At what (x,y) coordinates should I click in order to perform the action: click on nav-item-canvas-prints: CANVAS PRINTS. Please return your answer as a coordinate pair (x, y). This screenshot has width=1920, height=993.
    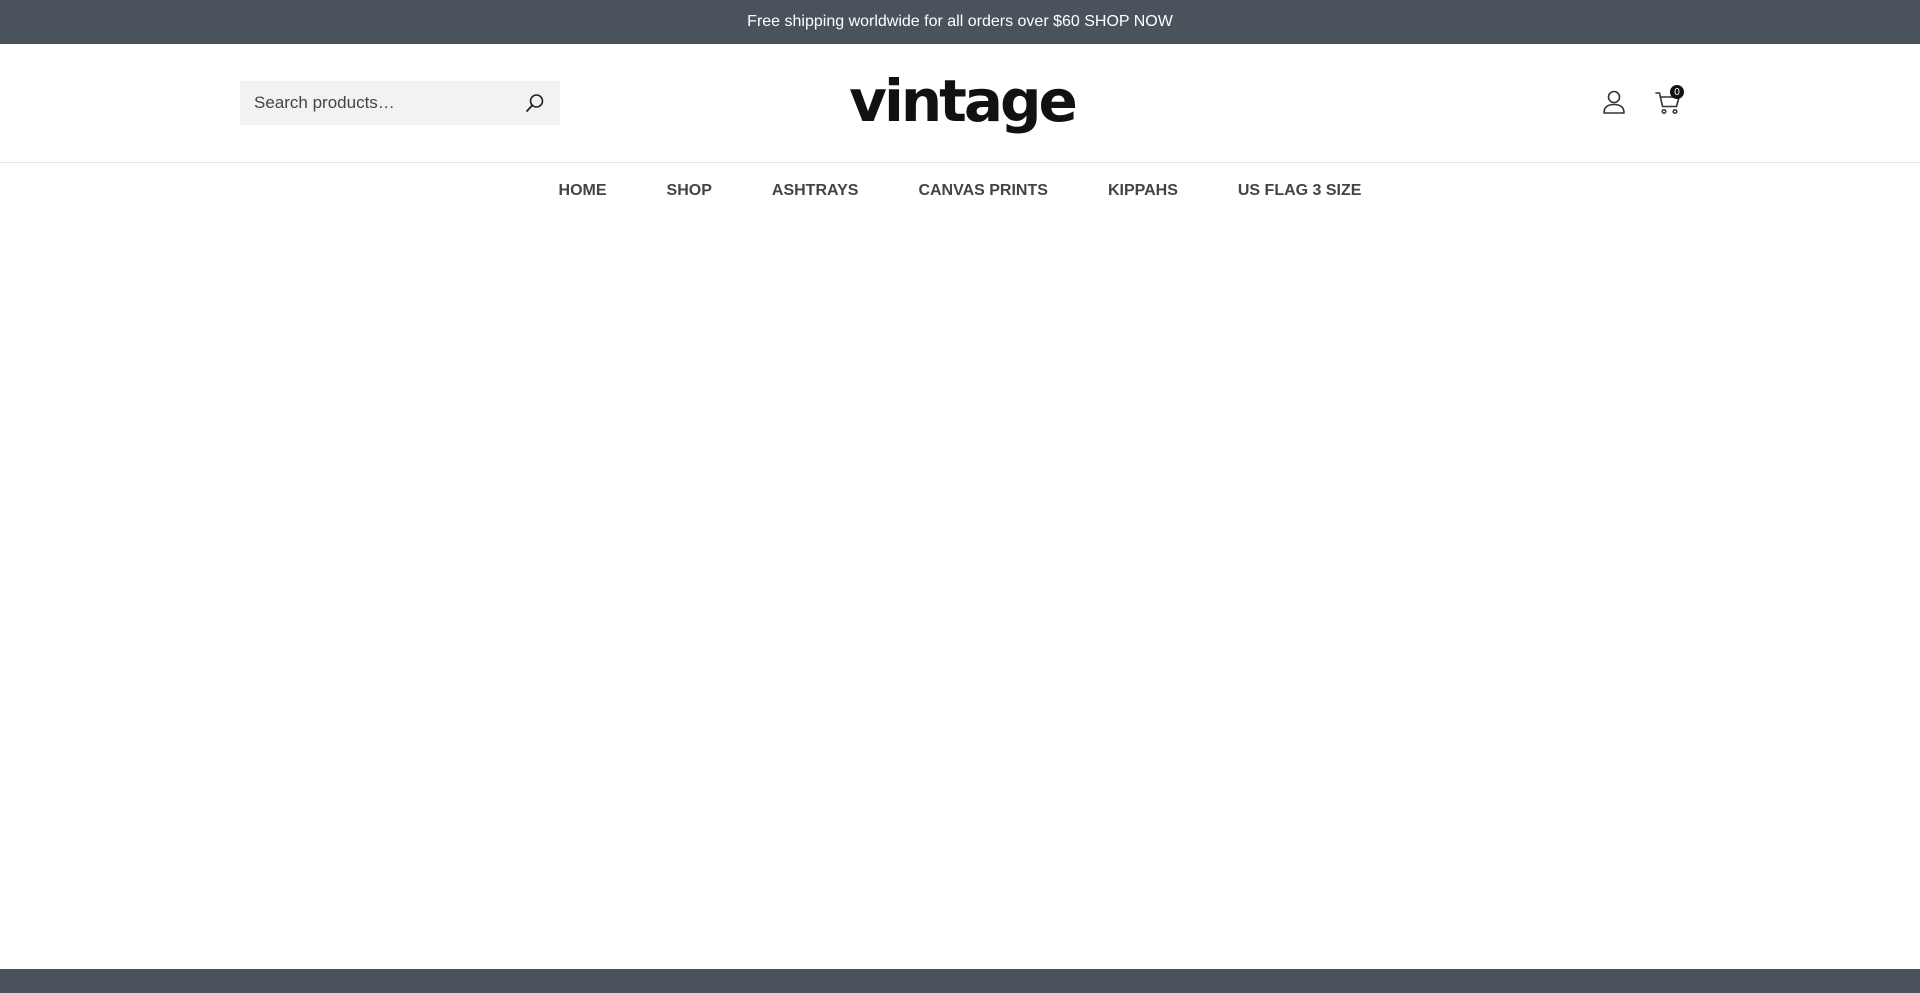
    Looking at the image, I should click on (983, 191).